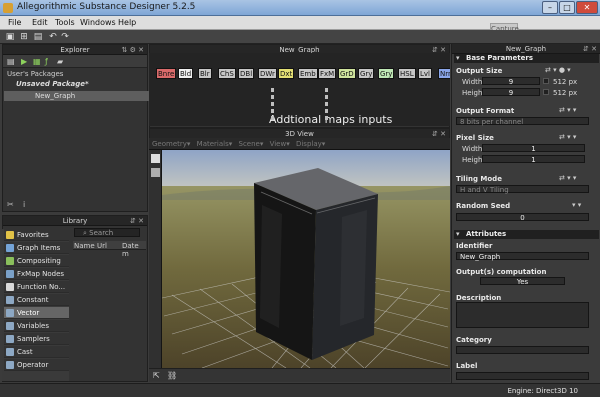  I want to click on graph-chip: Nrm, so click(444, 73).